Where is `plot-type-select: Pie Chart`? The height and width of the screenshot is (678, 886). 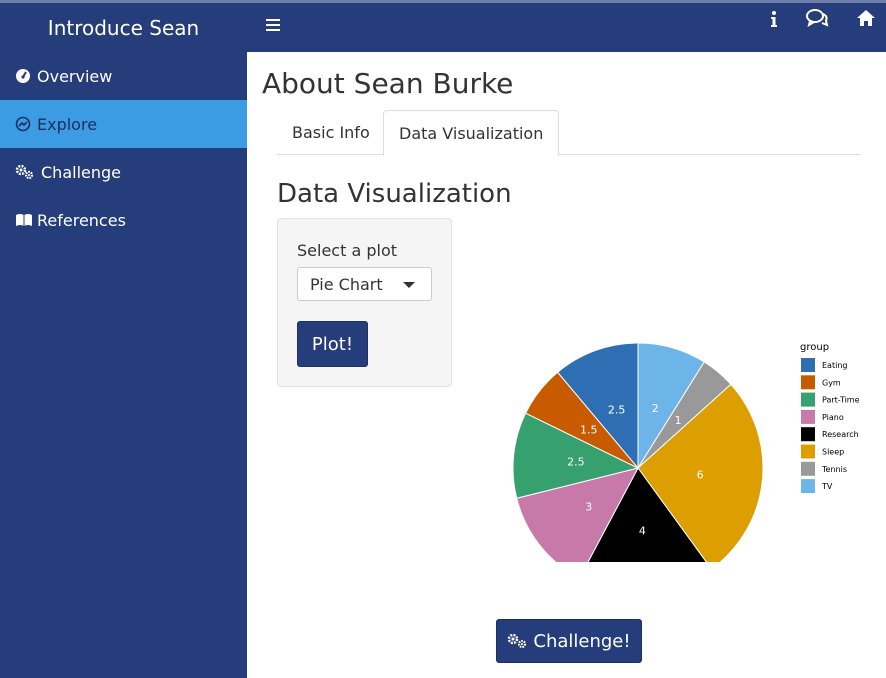
plot-type-select: Pie Chart is located at coordinates (364, 284).